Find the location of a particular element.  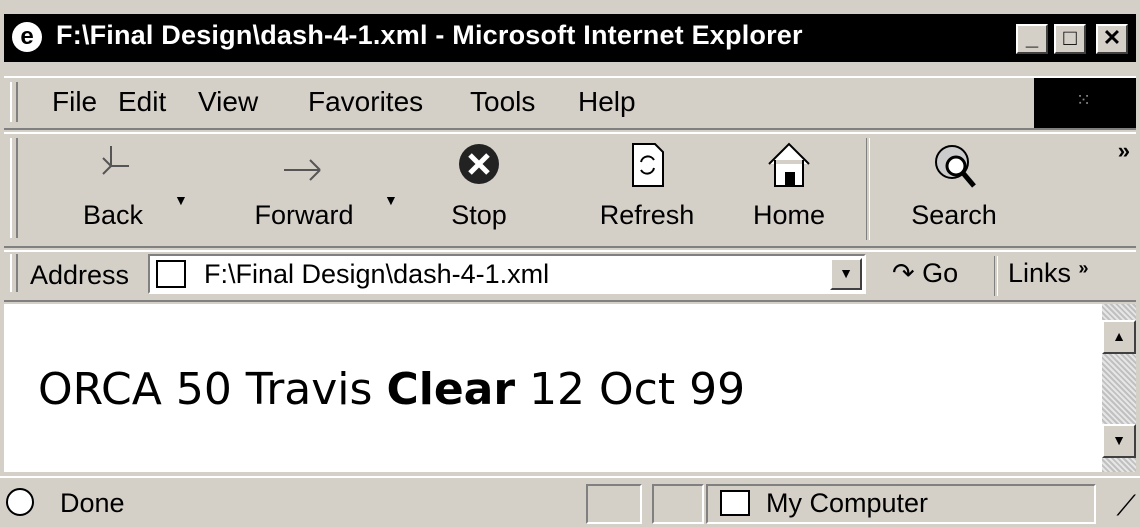

ie-logo-icon: e is located at coordinates (27, 37).